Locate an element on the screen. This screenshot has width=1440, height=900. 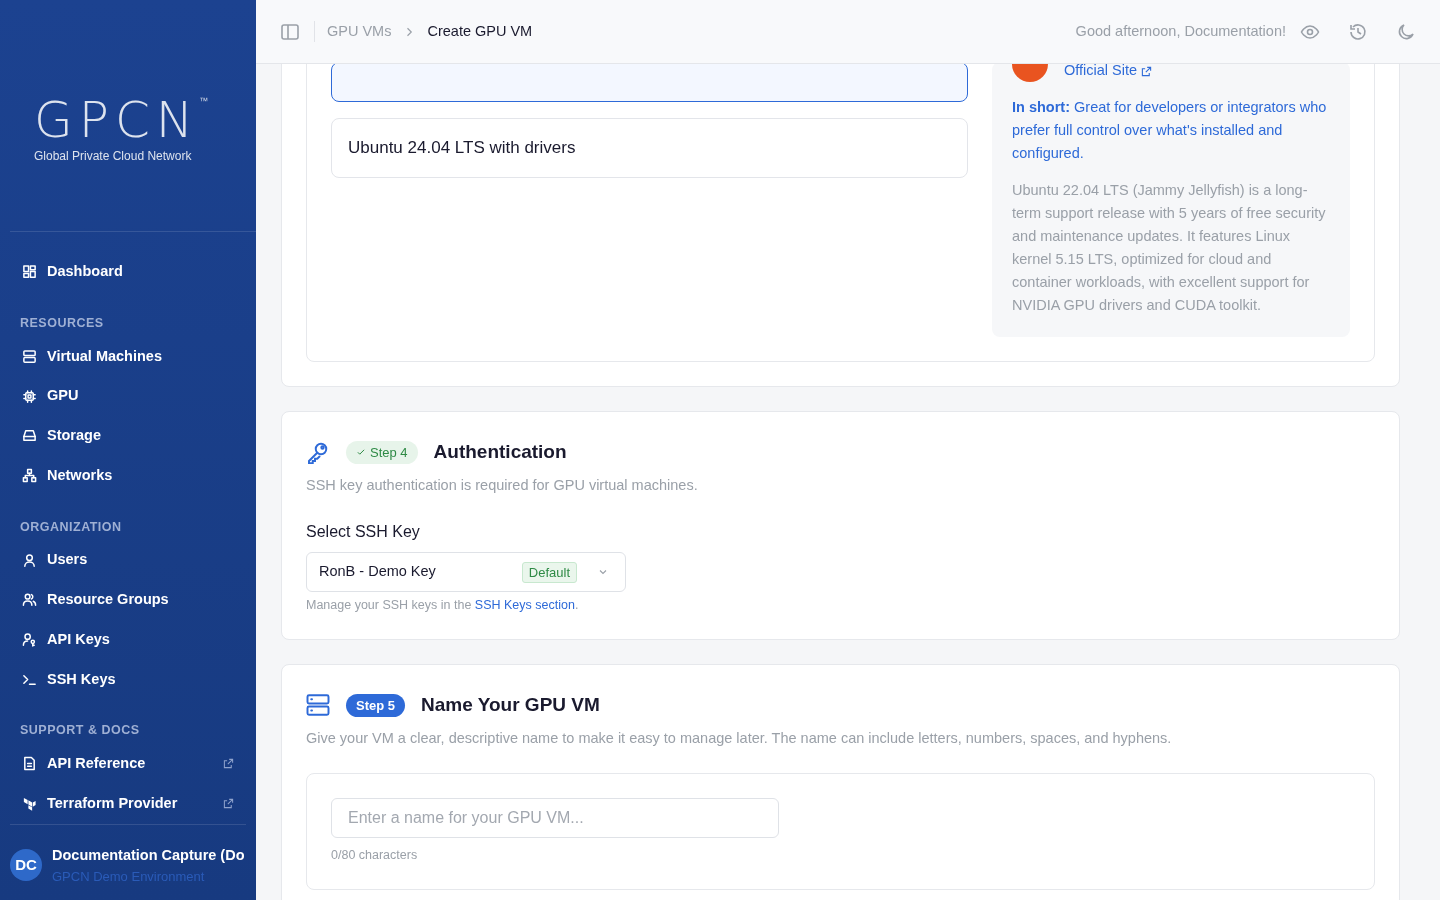
check-icon is located at coordinates (361, 452).